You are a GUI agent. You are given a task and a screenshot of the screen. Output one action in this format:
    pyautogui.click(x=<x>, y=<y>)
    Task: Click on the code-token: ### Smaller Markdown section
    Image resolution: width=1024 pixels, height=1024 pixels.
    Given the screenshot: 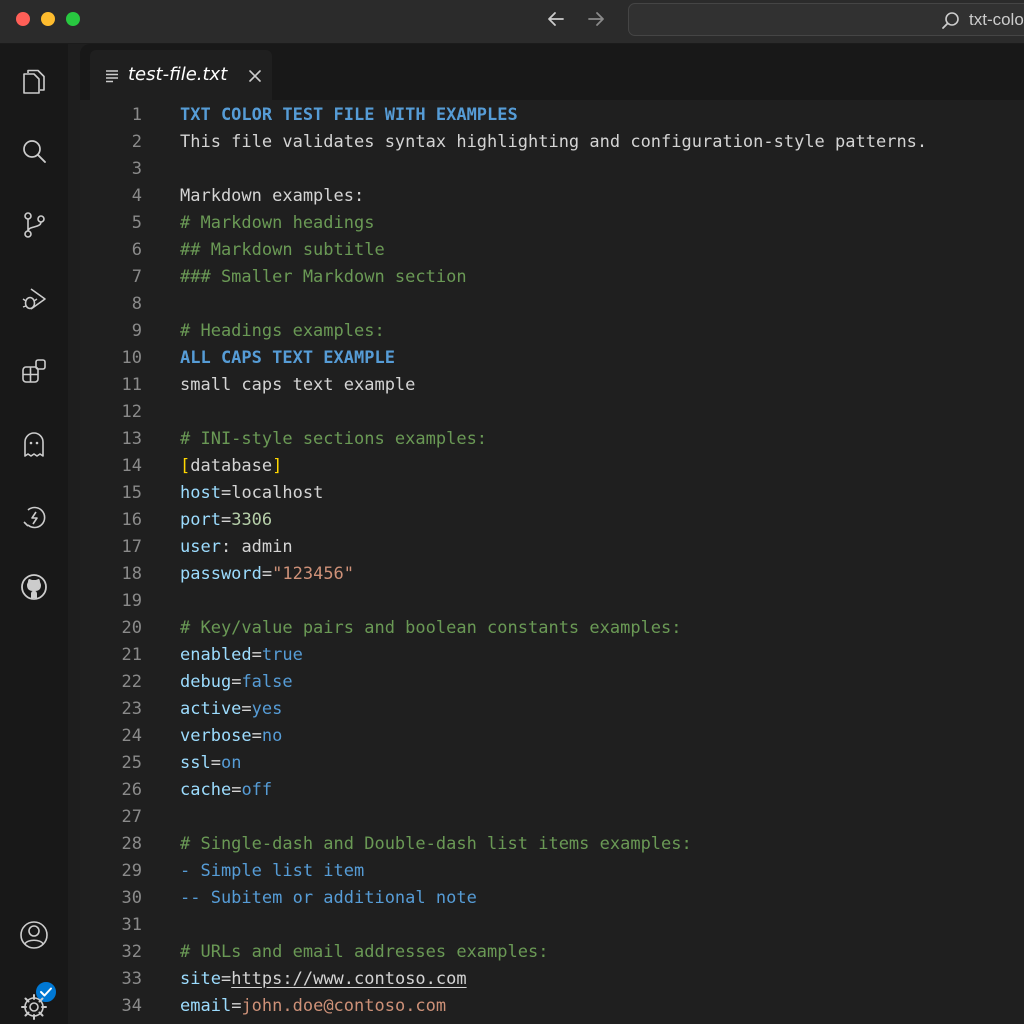 What is the action you would take?
    pyautogui.click(x=323, y=277)
    